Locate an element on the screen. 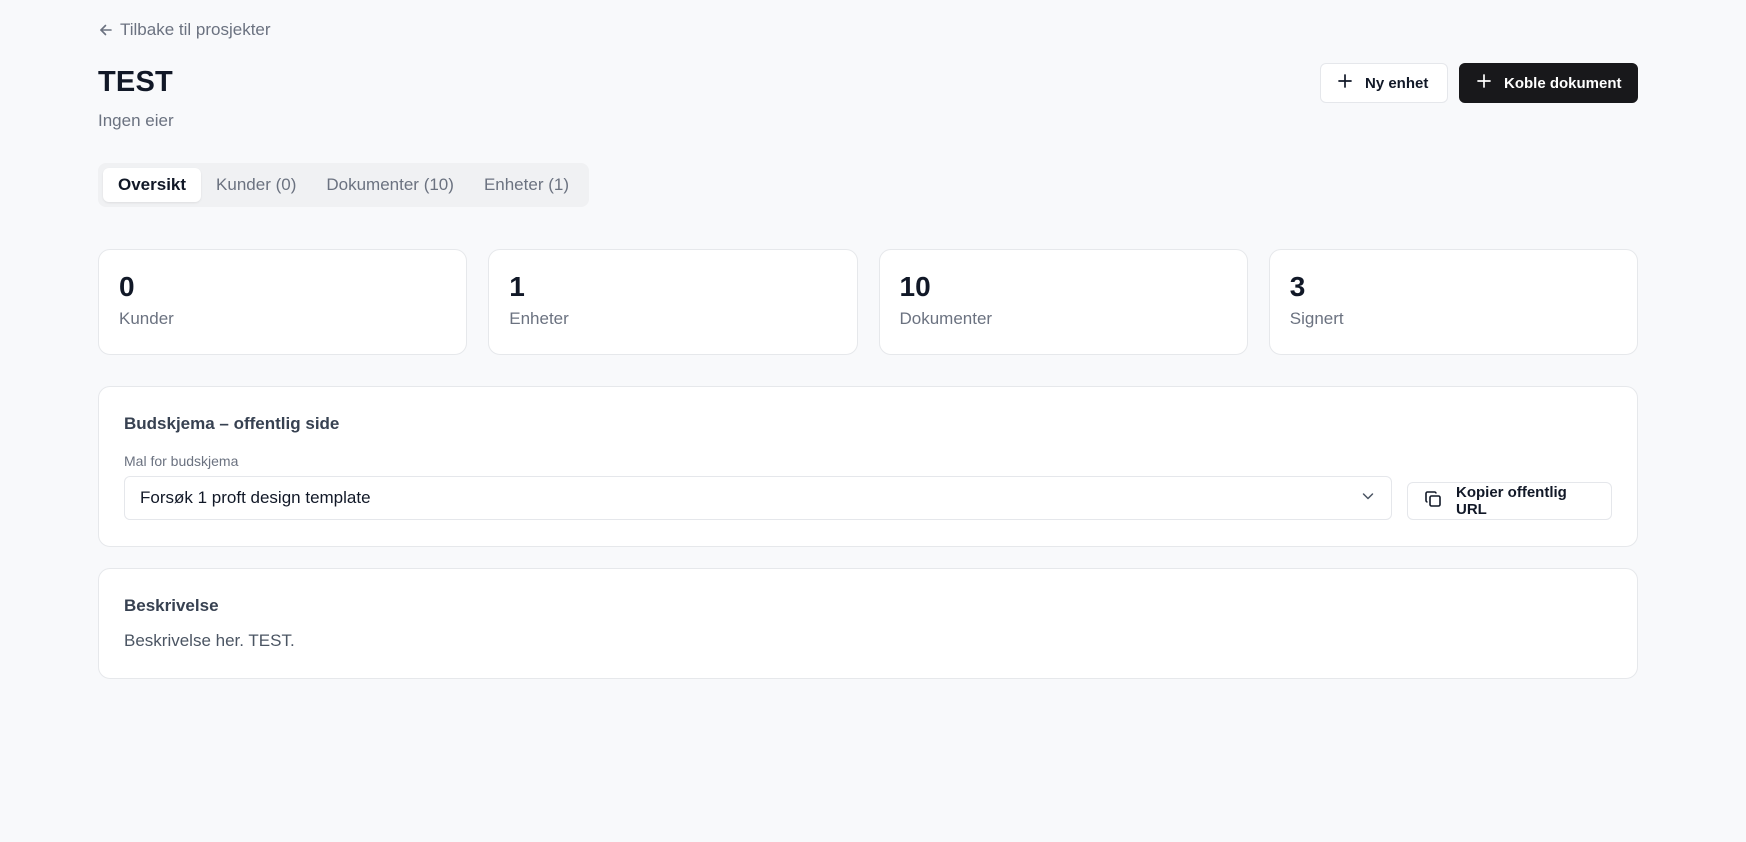  description-card: Beskrivelse Beskrivelse her. TEST. is located at coordinates (868, 623).